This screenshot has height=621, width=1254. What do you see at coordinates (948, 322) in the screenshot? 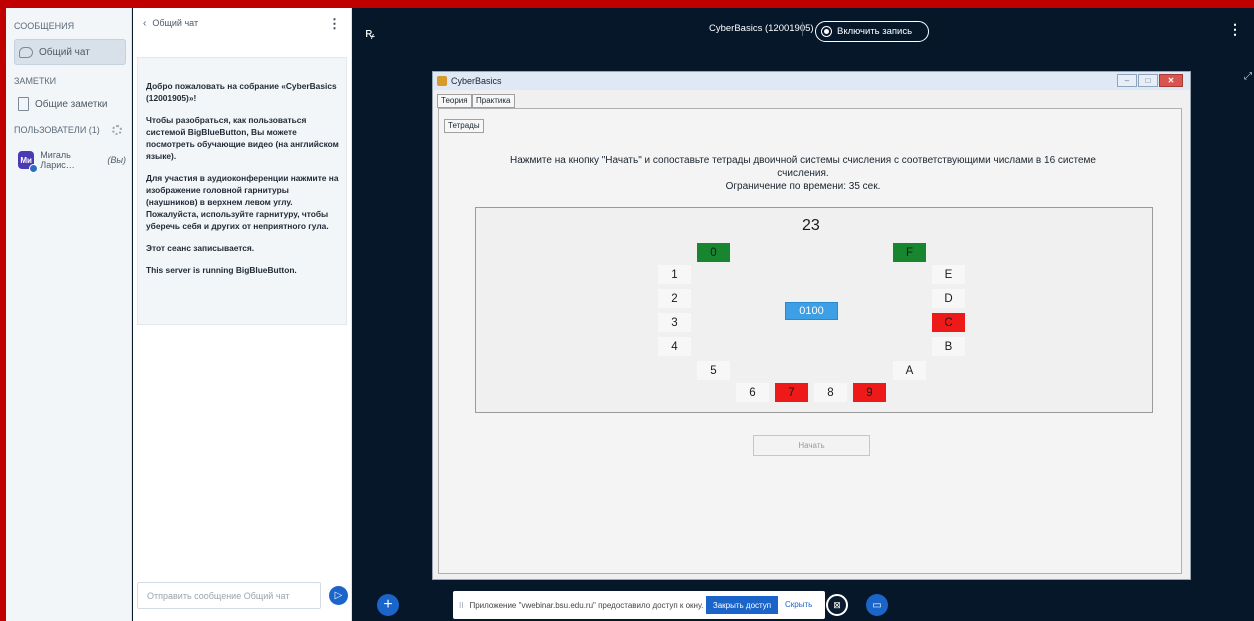
I see `hex-cell-c: C` at bounding box center [948, 322].